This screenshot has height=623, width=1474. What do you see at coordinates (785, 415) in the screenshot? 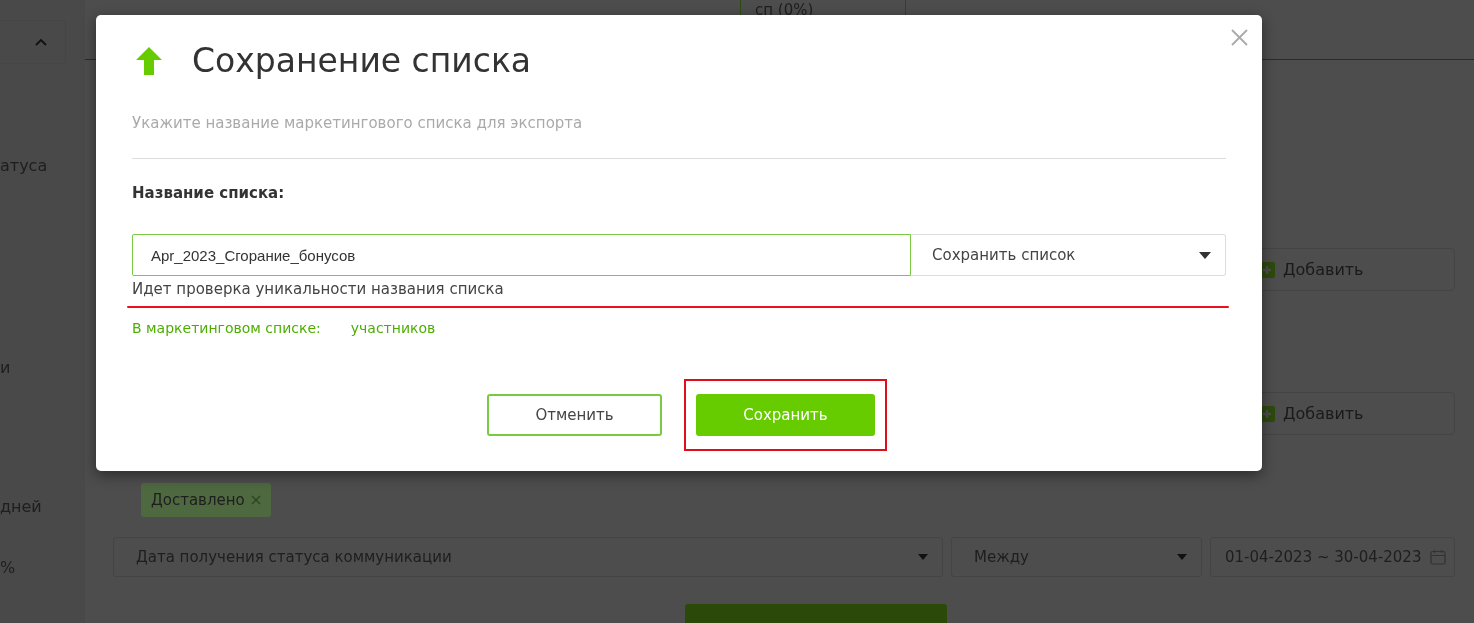
I see `save-button: Сохранить` at bounding box center [785, 415].